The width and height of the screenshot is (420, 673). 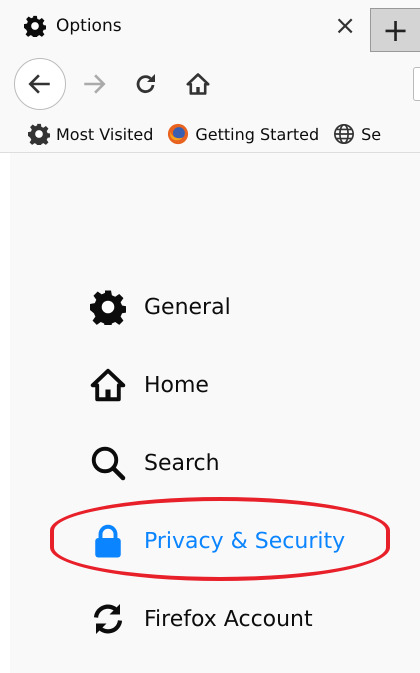 I want to click on search-icon, so click(x=108, y=463).